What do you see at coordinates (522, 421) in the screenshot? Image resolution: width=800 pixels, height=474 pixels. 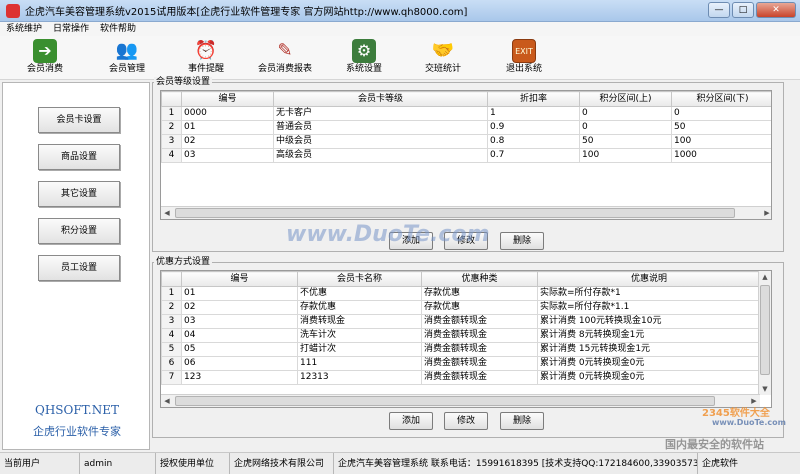 I see `discount-delete-button: 删除` at bounding box center [522, 421].